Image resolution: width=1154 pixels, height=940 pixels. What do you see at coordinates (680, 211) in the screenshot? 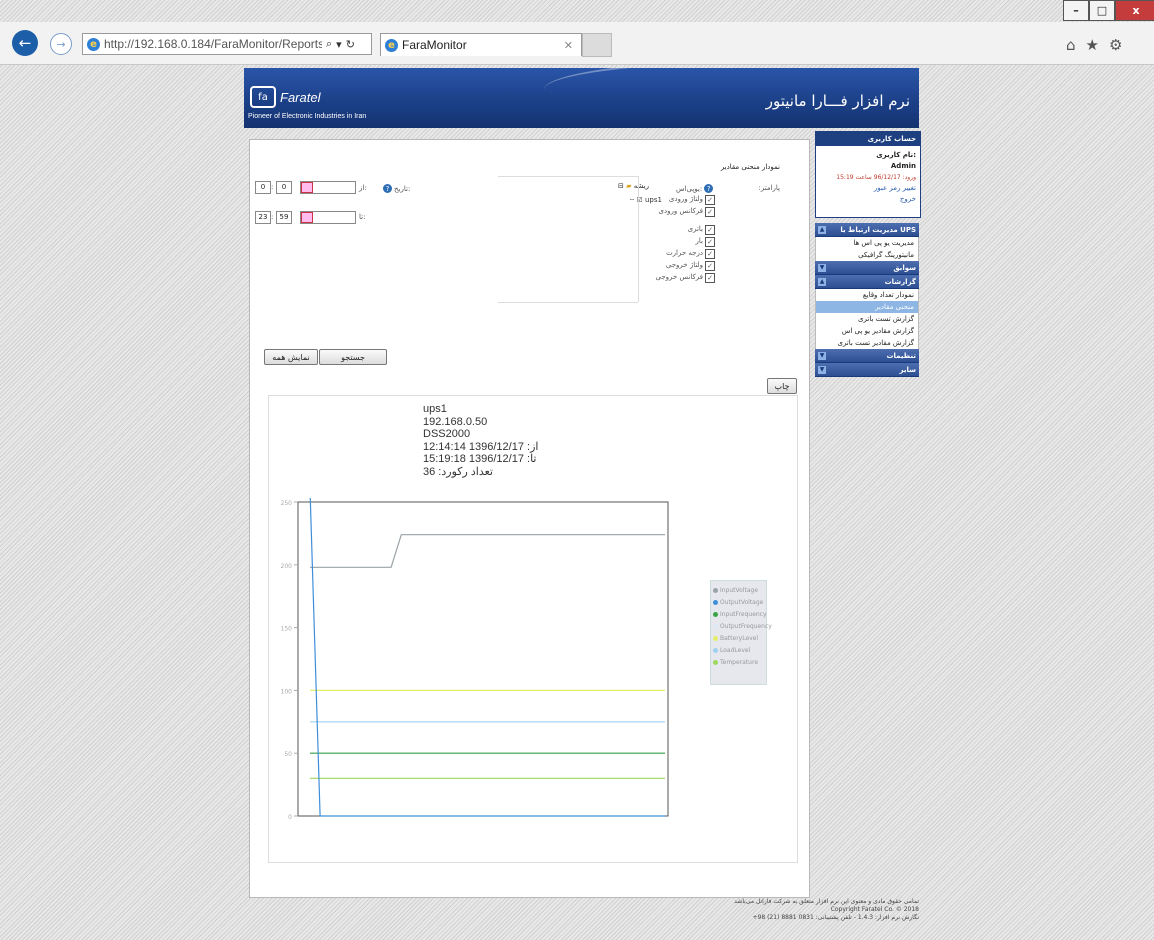
I see `parameter-label: فرکانس ورودی` at bounding box center [680, 211].